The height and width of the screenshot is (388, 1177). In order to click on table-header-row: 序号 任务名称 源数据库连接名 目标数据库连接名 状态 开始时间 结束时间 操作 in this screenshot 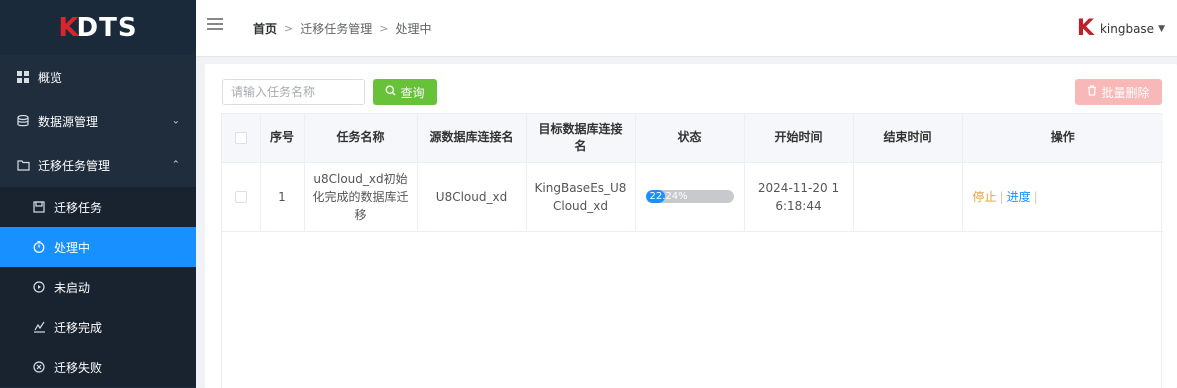, I will do `click(692, 138)`.